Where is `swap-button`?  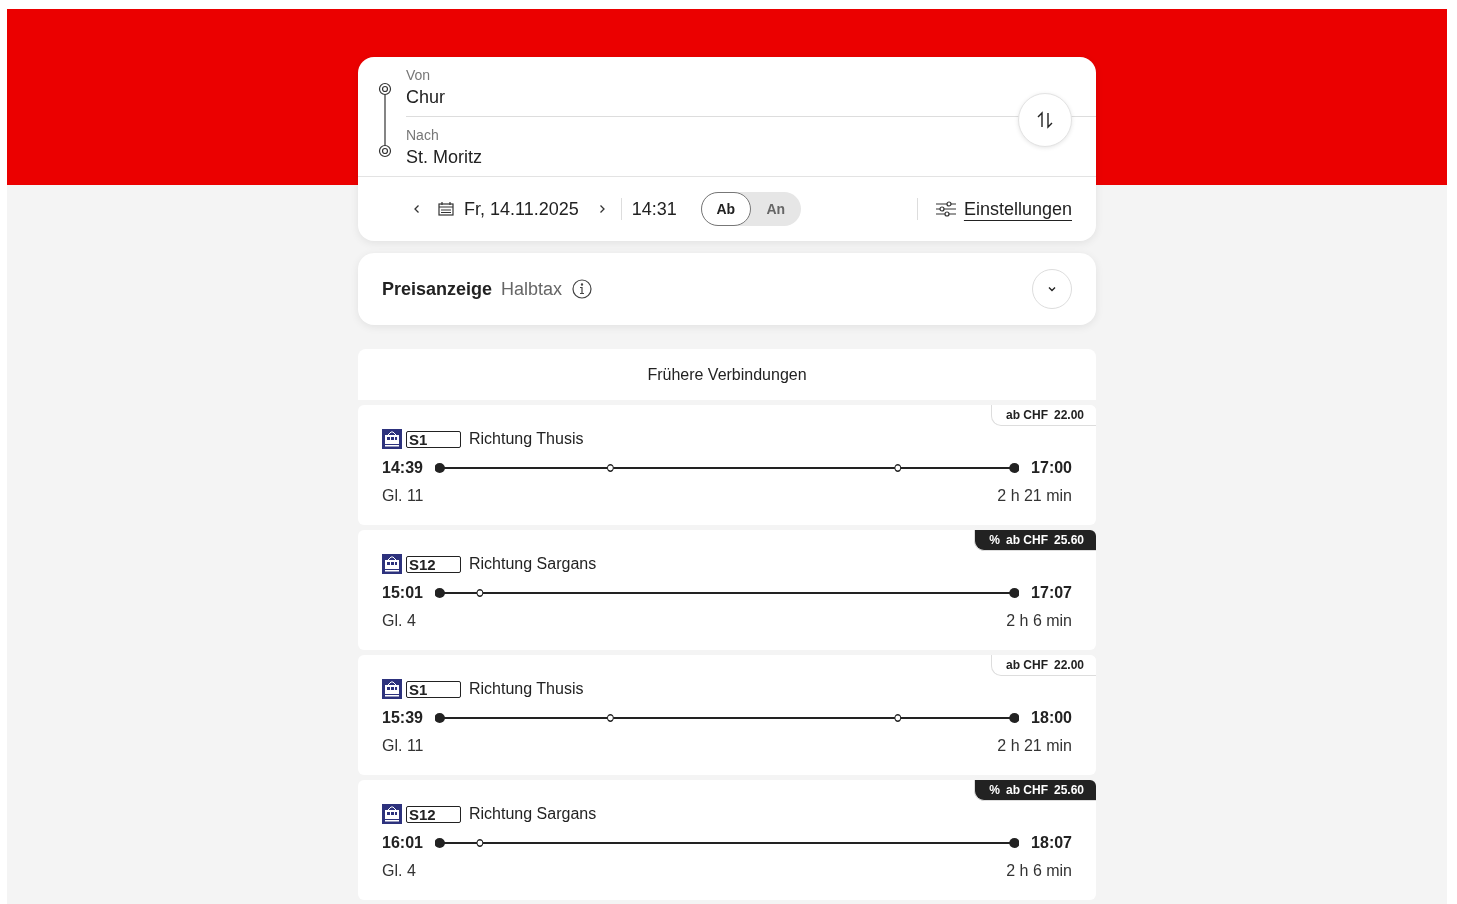
swap-button is located at coordinates (1045, 120).